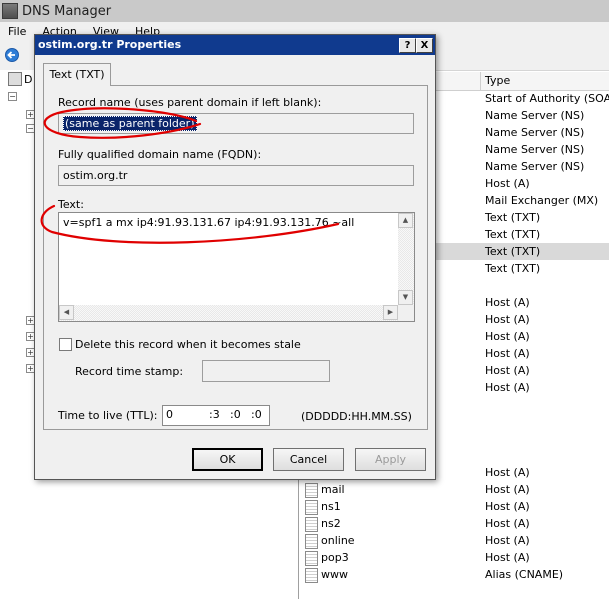 This screenshot has height=599, width=609. I want to click on ttl-minutes: :0, so click(235, 414).